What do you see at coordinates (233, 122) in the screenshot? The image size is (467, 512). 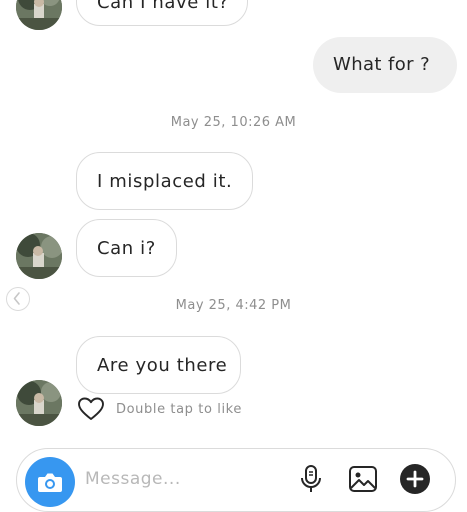 I see `message-timestamp: May 25, 10:26 AM` at bounding box center [233, 122].